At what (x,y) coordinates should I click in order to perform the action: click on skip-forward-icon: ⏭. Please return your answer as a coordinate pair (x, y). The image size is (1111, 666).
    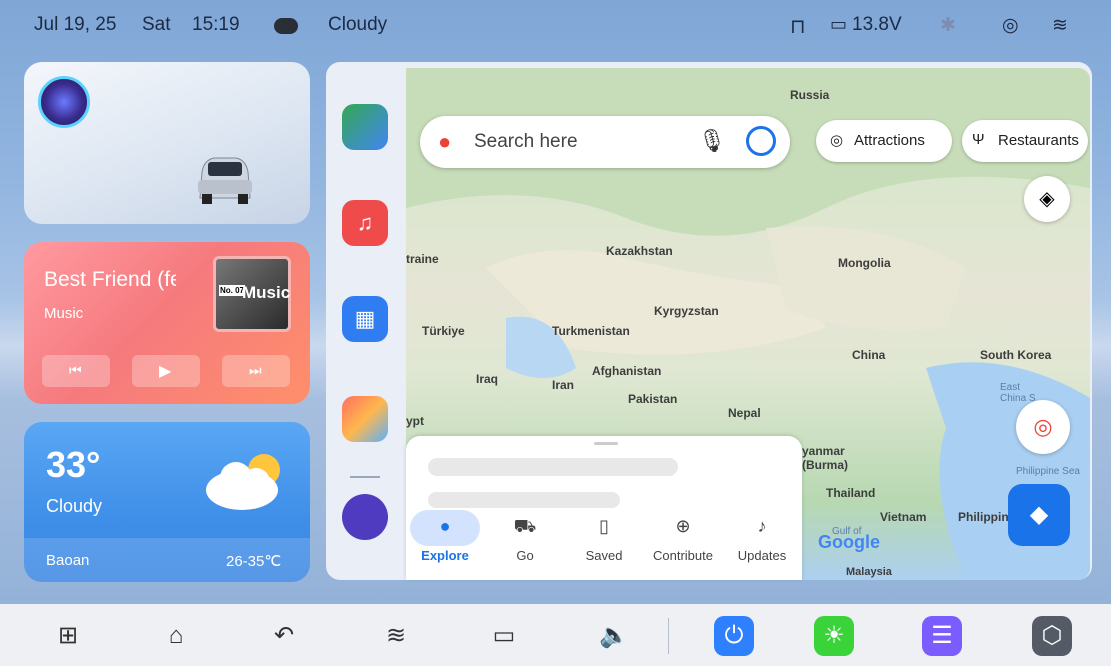
    Looking at the image, I should click on (255, 370).